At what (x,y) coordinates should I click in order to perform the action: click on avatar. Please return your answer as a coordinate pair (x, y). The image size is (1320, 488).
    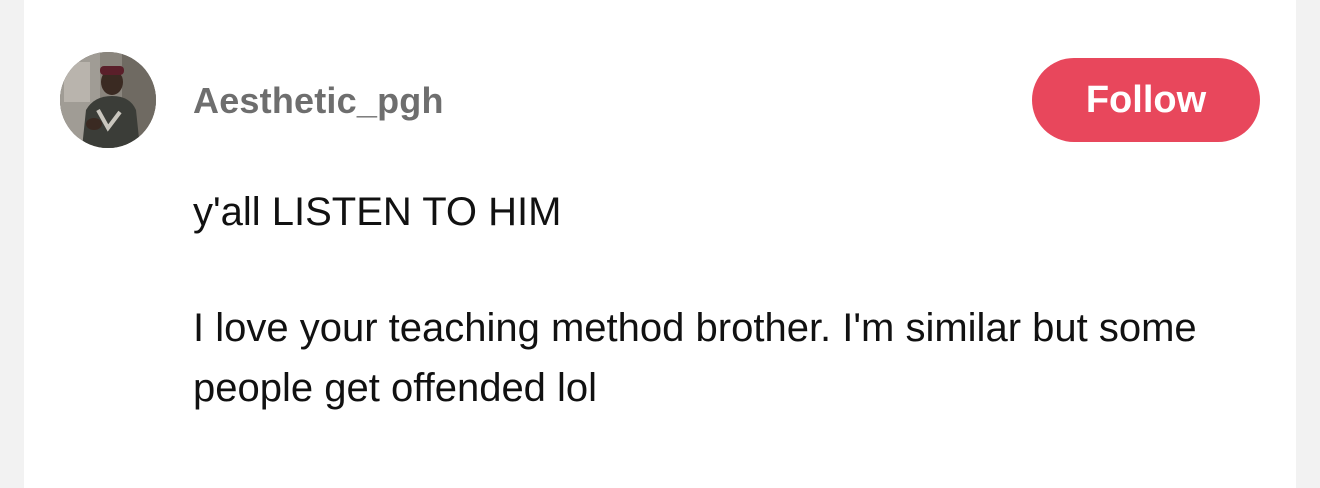
    Looking at the image, I should click on (108, 100).